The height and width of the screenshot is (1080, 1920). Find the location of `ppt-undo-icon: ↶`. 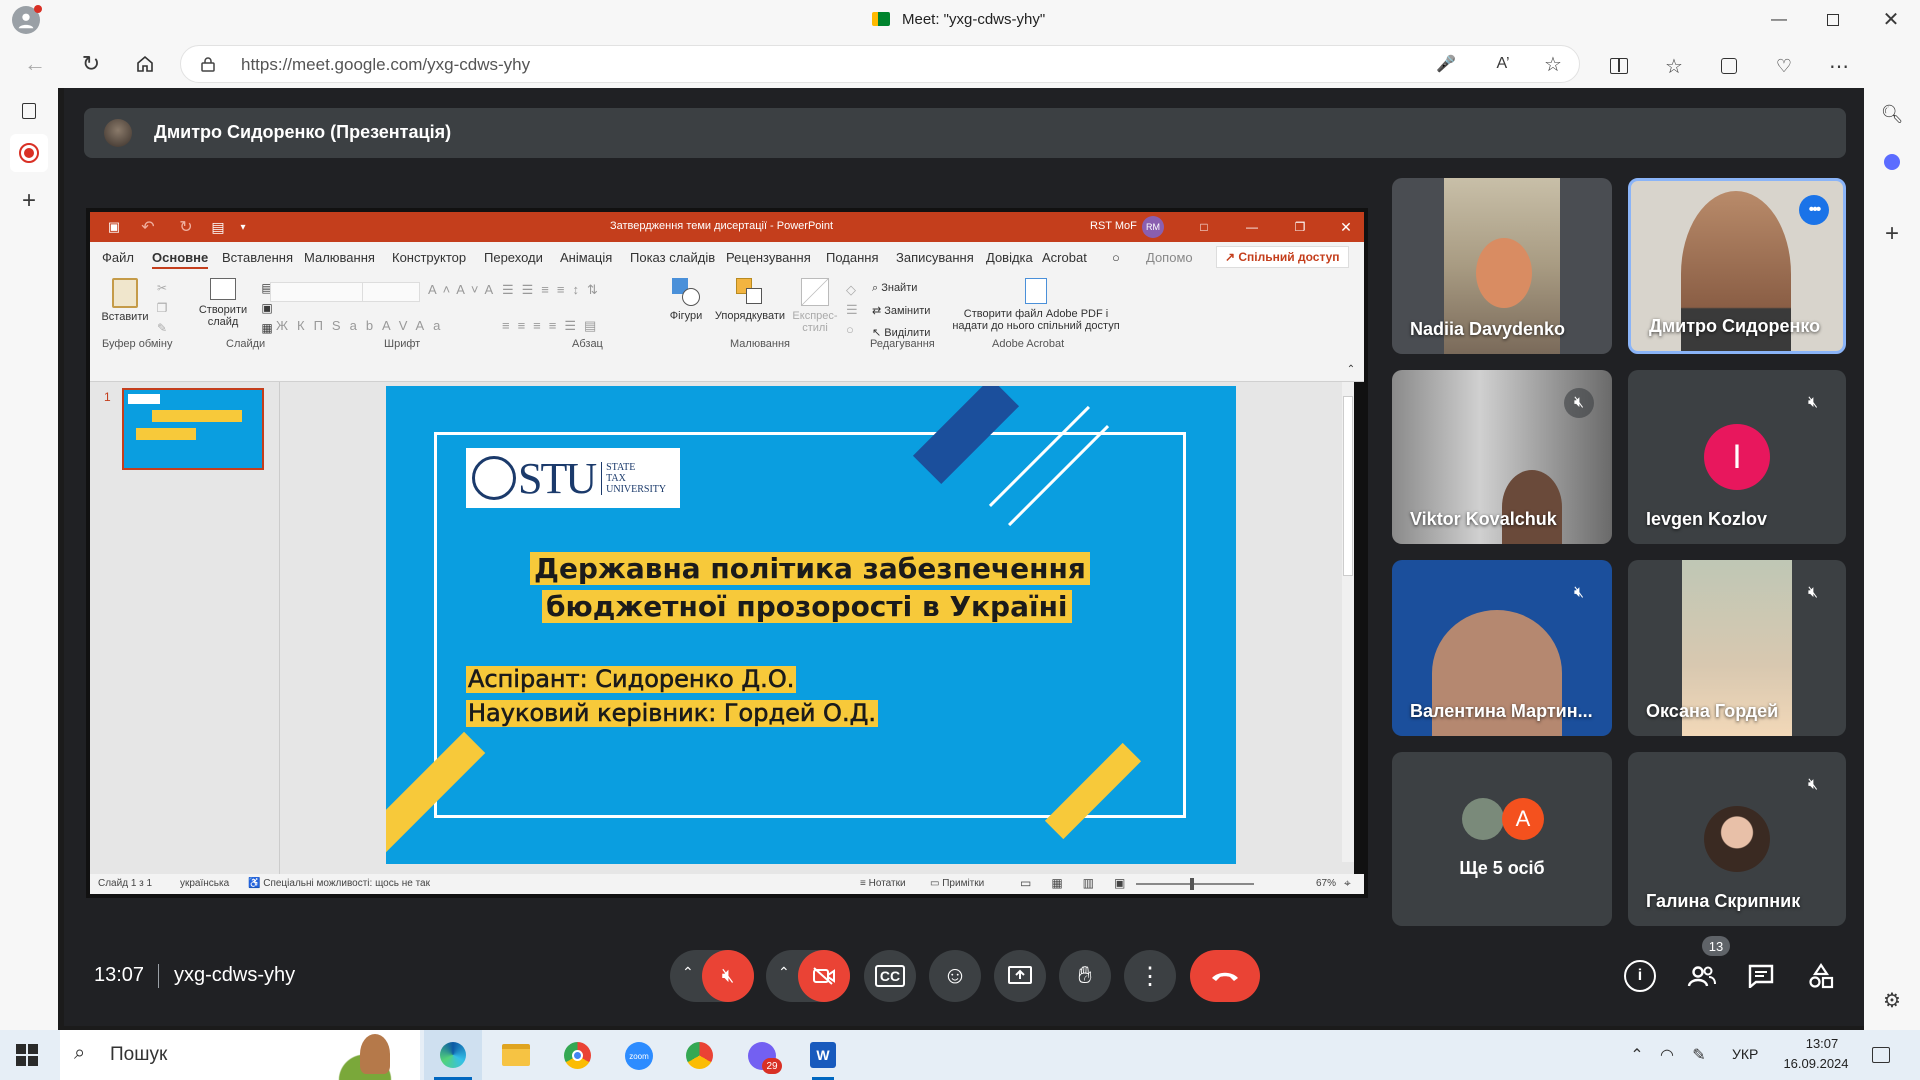

ppt-undo-icon: ↶ is located at coordinates (148, 227).